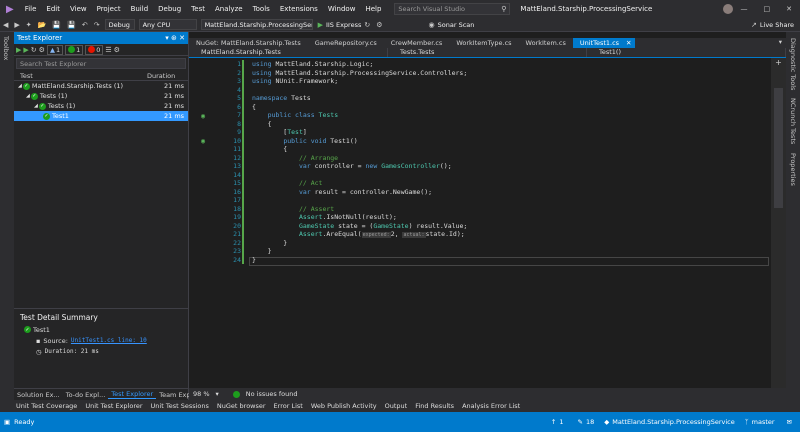  Describe the element at coordinates (561, 422) in the screenshot. I see `commits-count: 1` at that location.